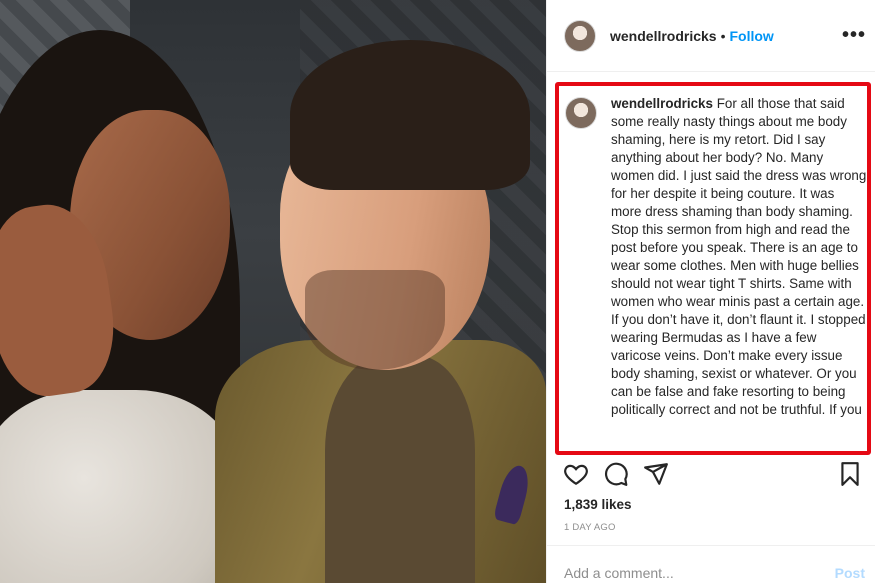 This screenshot has height=583, width=875. What do you see at coordinates (752, 36) in the screenshot?
I see `follow-button: Follow` at bounding box center [752, 36].